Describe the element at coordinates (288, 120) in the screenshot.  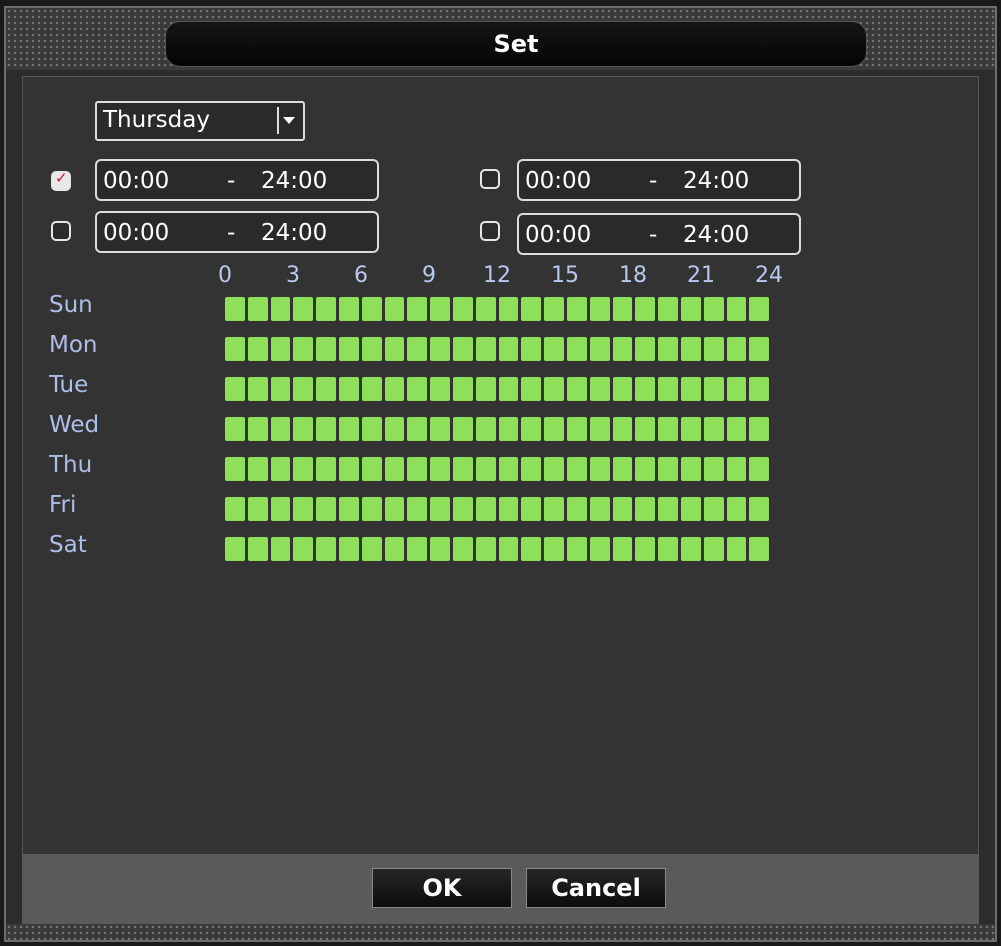
I see `chevron-down-icon` at that location.